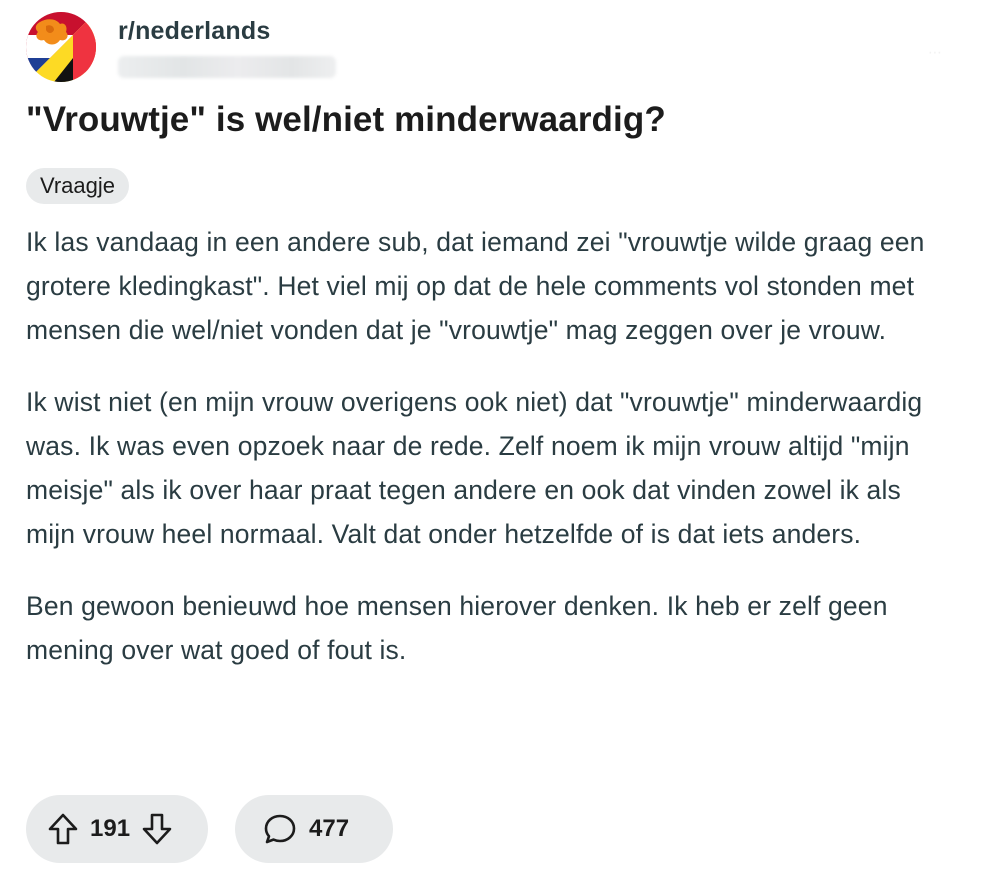 The width and height of the screenshot is (982, 872). Describe the element at coordinates (227, 31) in the screenshot. I see `subreddit-name: r/nederlands` at that location.